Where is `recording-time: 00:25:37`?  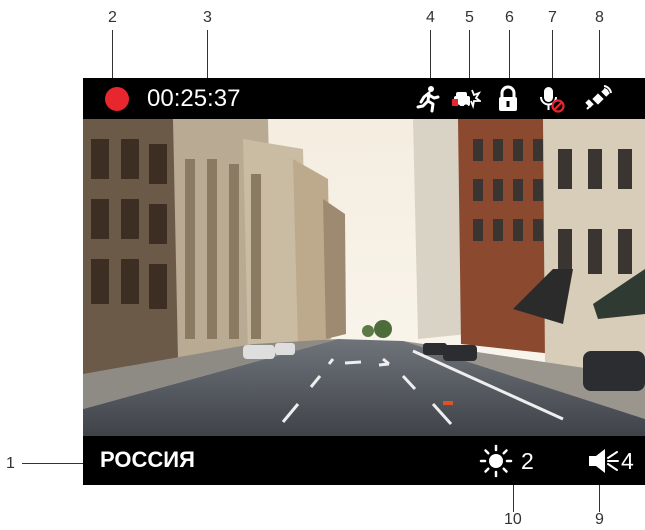 recording-time: 00:25:37 is located at coordinates (194, 98).